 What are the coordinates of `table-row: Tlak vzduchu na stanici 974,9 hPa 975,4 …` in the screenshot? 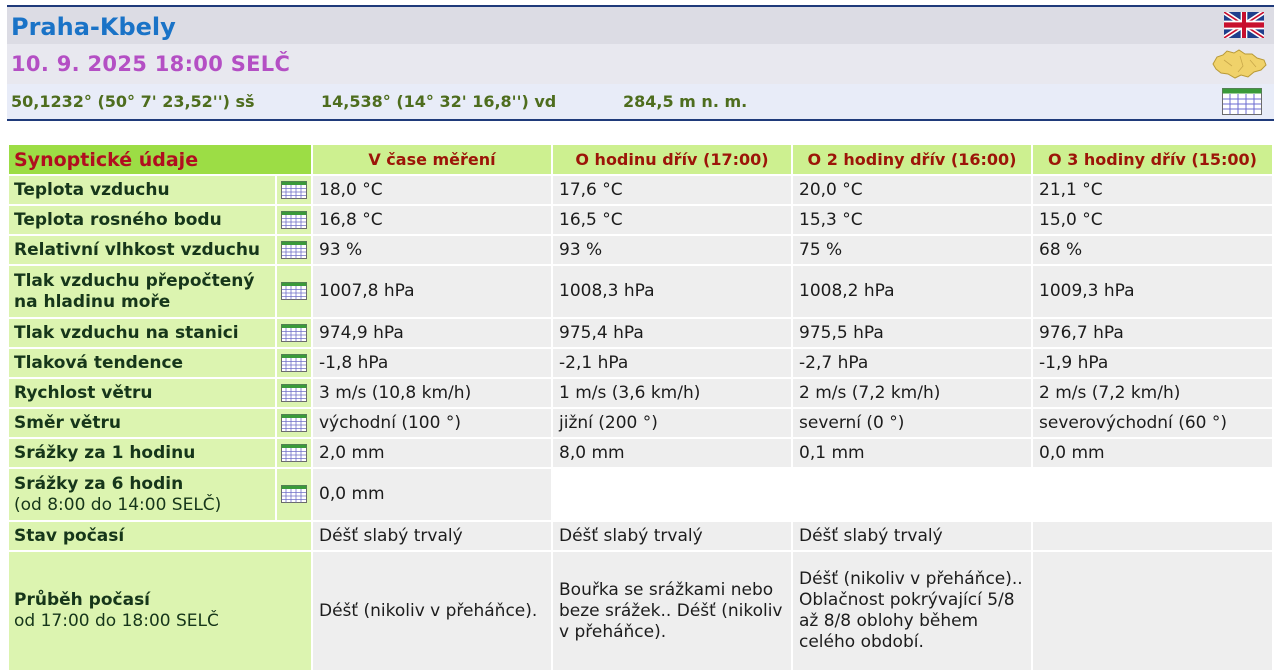 It's located at (640, 333).